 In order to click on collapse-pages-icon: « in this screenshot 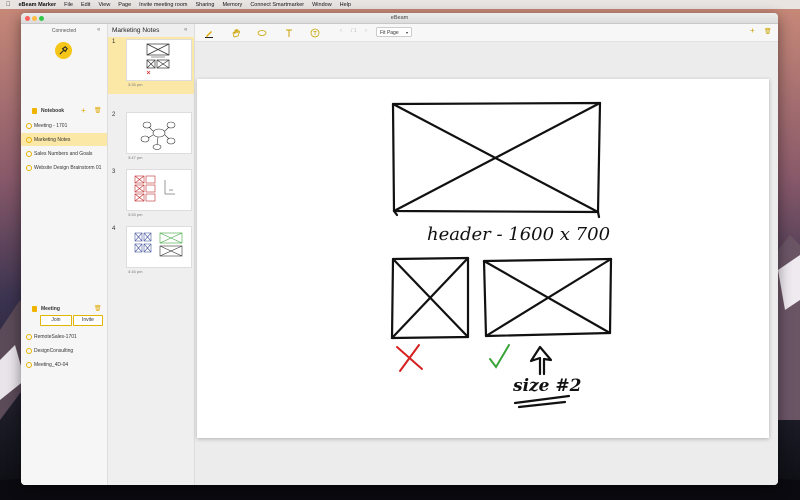, I will do `click(185, 30)`.